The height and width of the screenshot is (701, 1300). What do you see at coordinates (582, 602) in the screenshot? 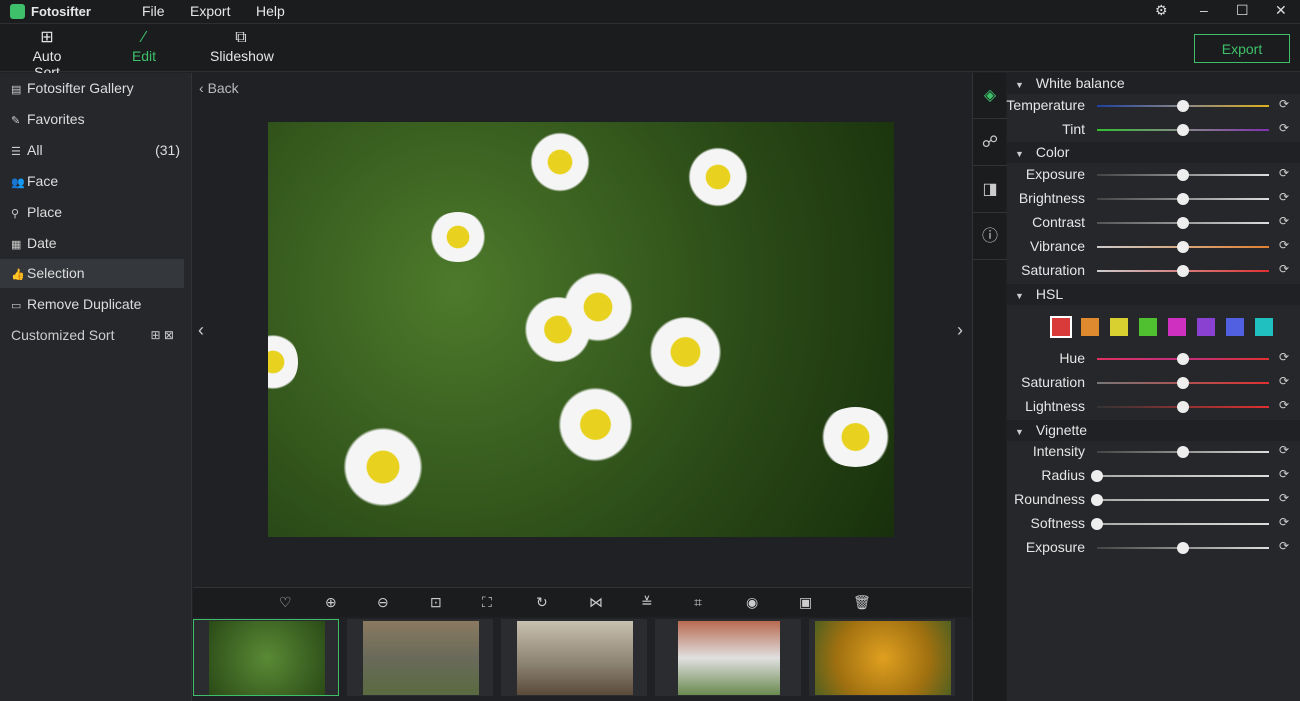
I see `image-toolbar: ♡ ⊕ ⊖ ⊡ ⛶ ↻ ⋈ ≚ ⌗ ◉ ▣ 🗑` at bounding box center [582, 602].